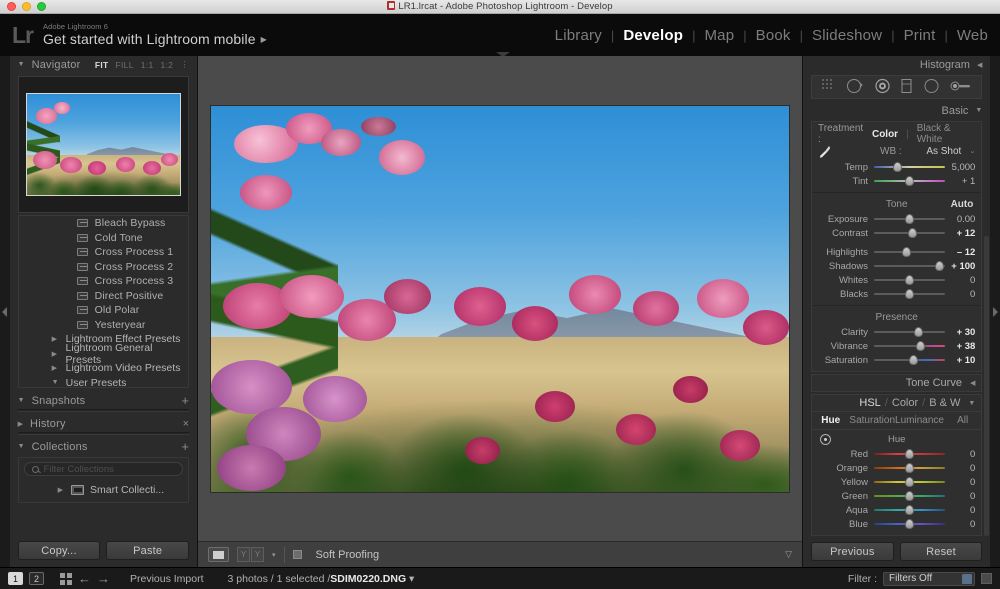  What do you see at coordinates (920, 35) in the screenshot?
I see `module-print: Print` at bounding box center [920, 35].